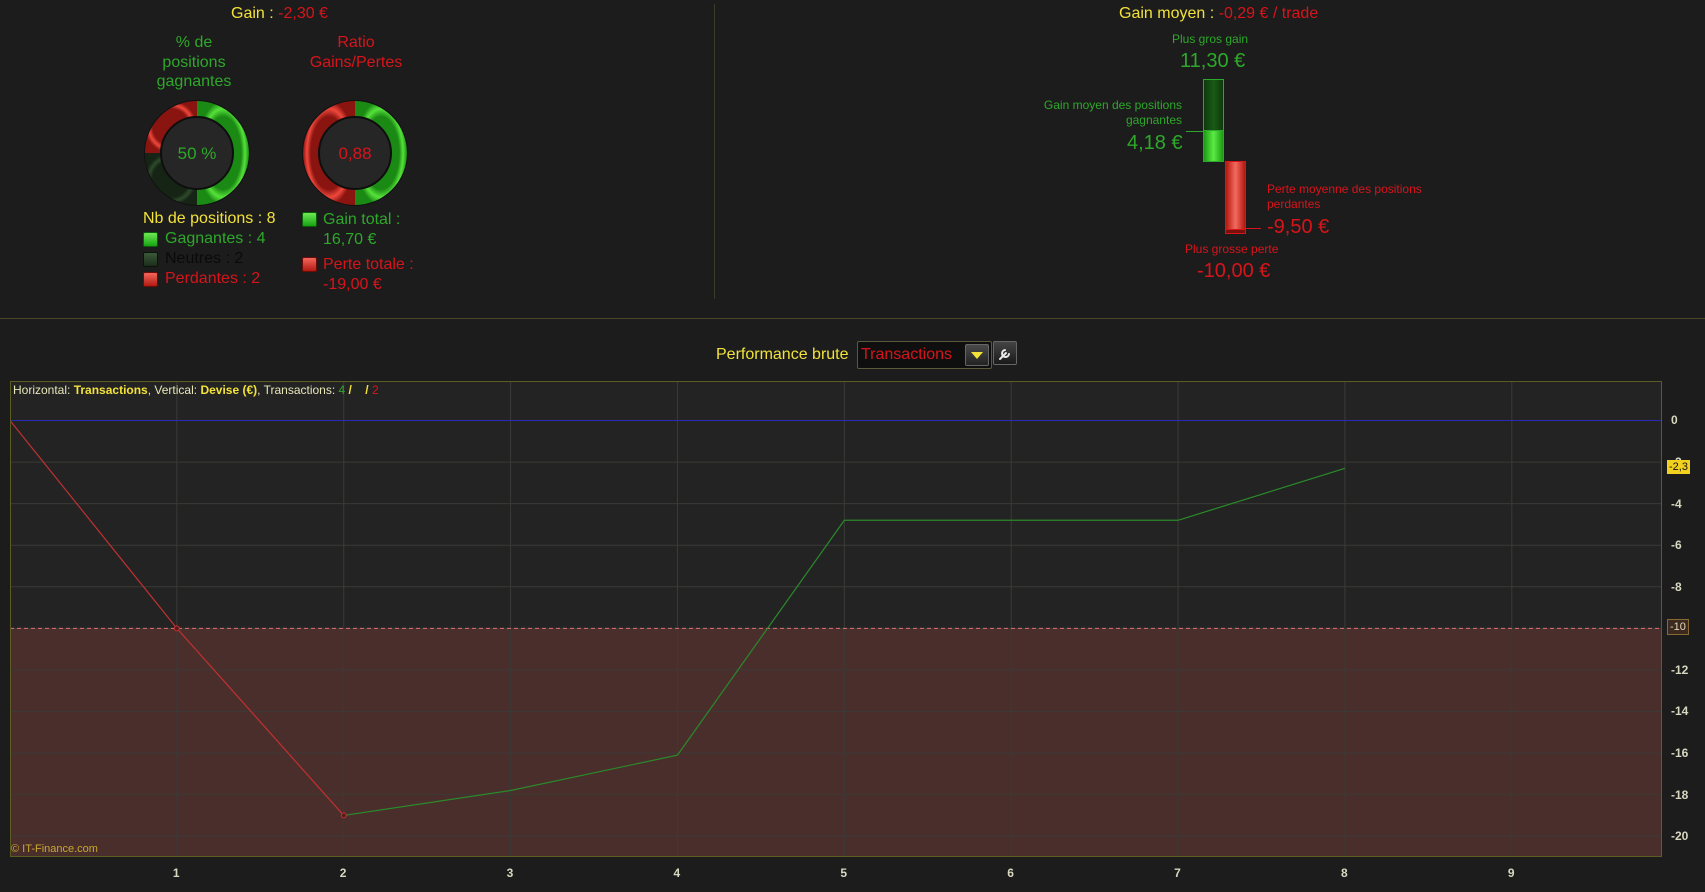  Describe the element at coordinates (215, 238) in the screenshot. I see `winning-count: Gagnantes : 4` at that location.